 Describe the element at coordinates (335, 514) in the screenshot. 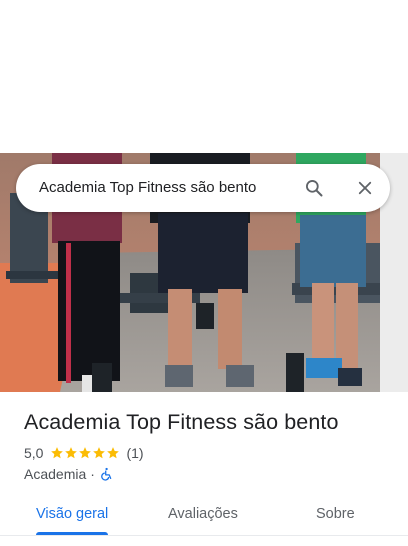

I see `tab-about: Sobre` at that location.